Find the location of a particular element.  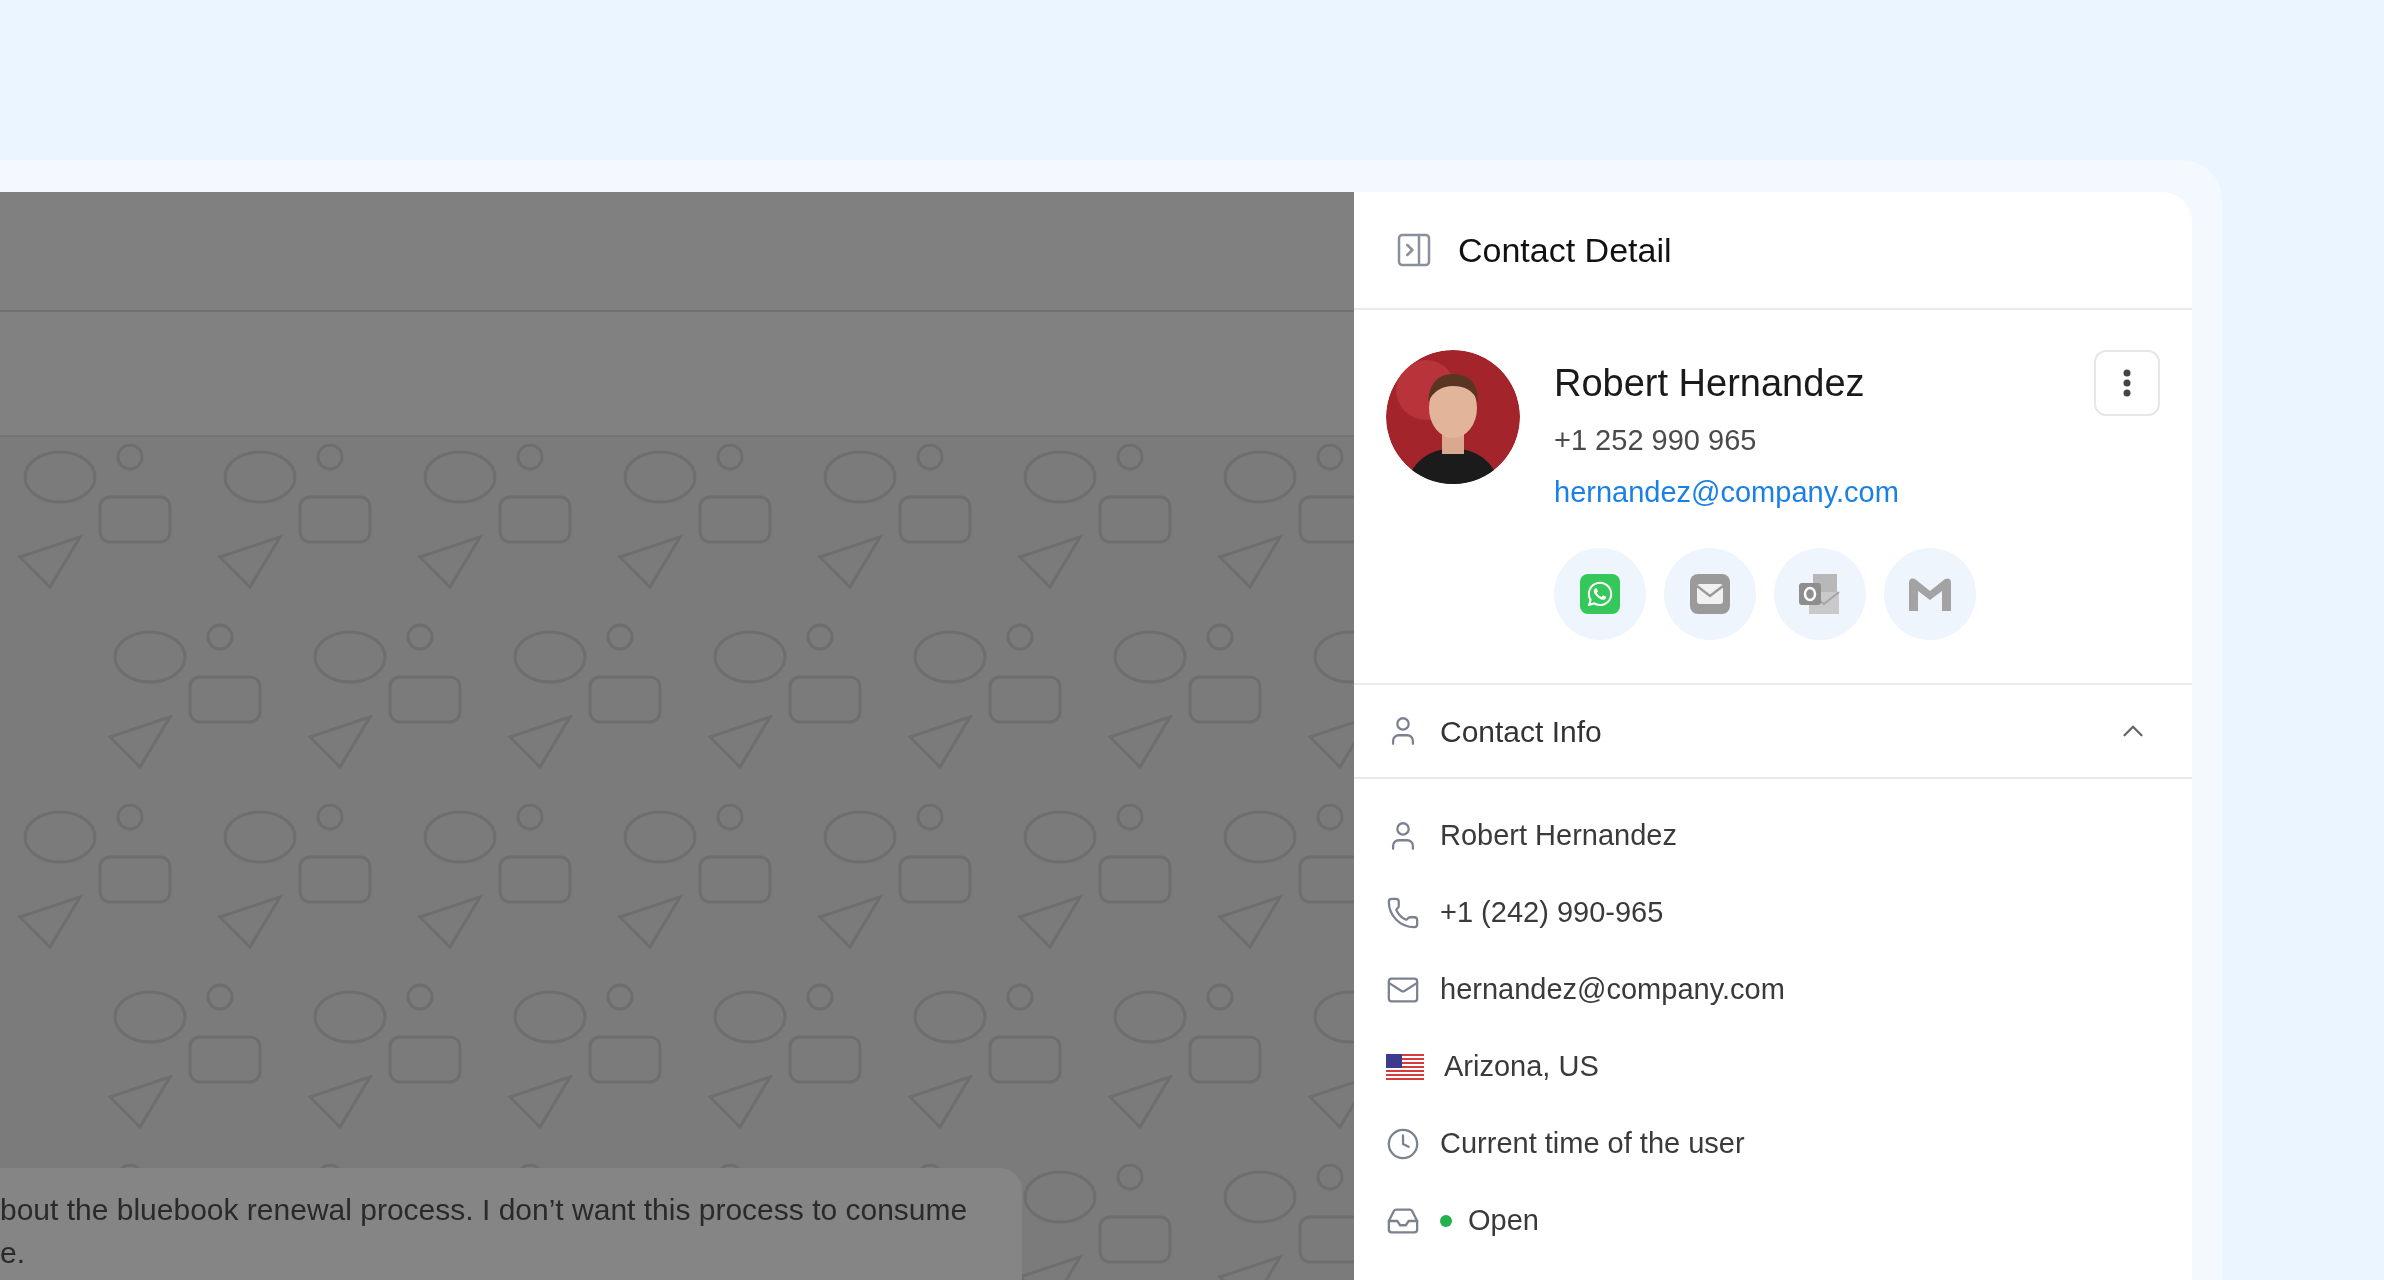

info-text: Robert Hernandez is located at coordinates (1558, 835).